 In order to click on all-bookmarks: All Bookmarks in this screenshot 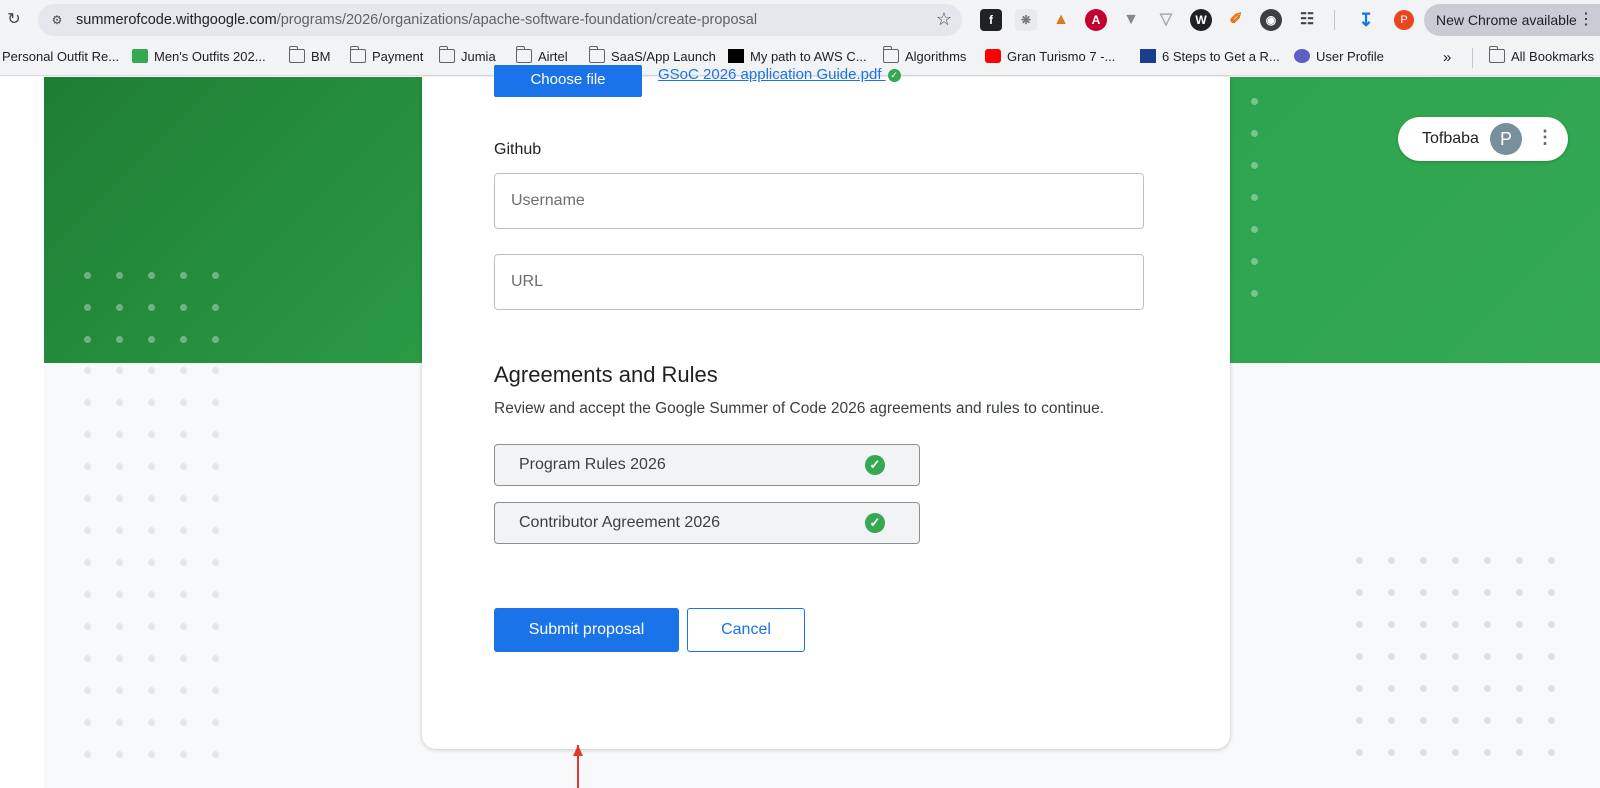, I will do `click(1541, 55)`.